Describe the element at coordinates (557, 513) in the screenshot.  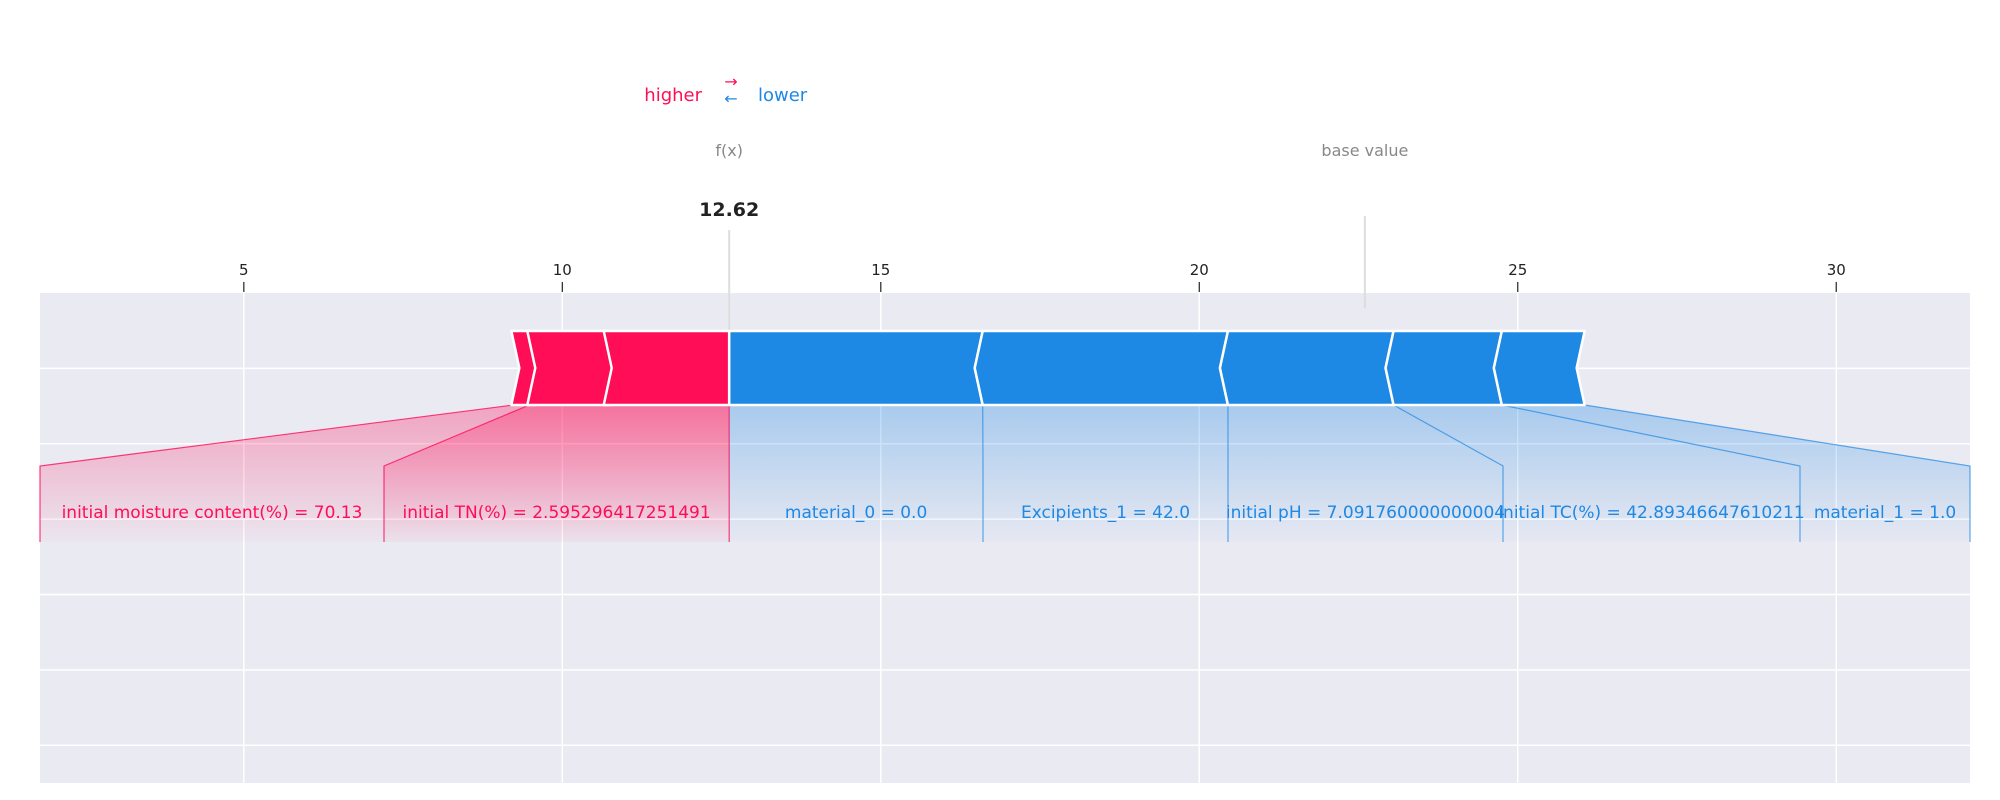
I see `feature-label-positive: initial TN(%) = 2.595296417251491` at that location.